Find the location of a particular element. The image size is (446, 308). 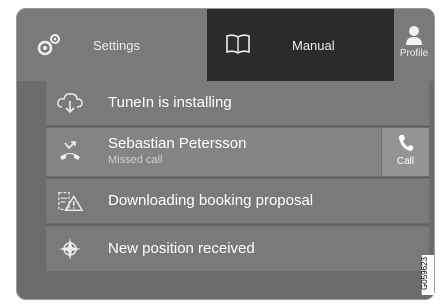

missed-call-icon is located at coordinates (70, 150).